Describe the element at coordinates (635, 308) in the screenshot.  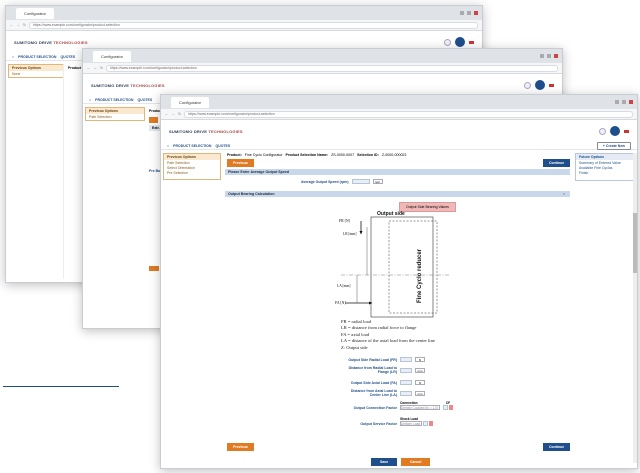
I see `scrollbar` at that location.